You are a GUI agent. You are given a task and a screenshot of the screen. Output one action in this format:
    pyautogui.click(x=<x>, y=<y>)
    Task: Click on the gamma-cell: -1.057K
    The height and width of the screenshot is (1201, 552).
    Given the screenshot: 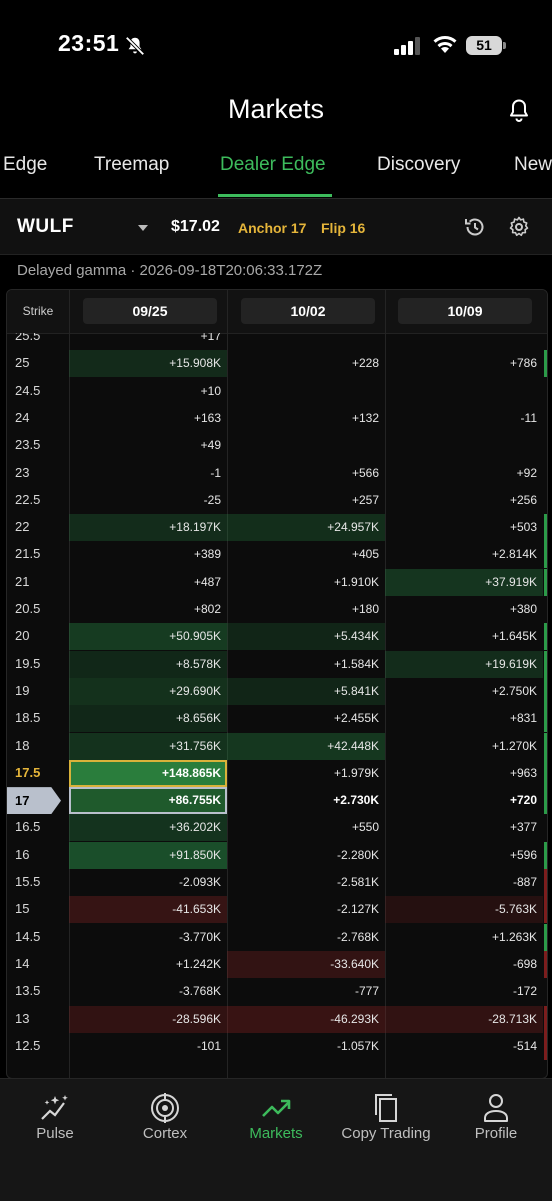 What is the action you would take?
    pyautogui.click(x=306, y=1046)
    